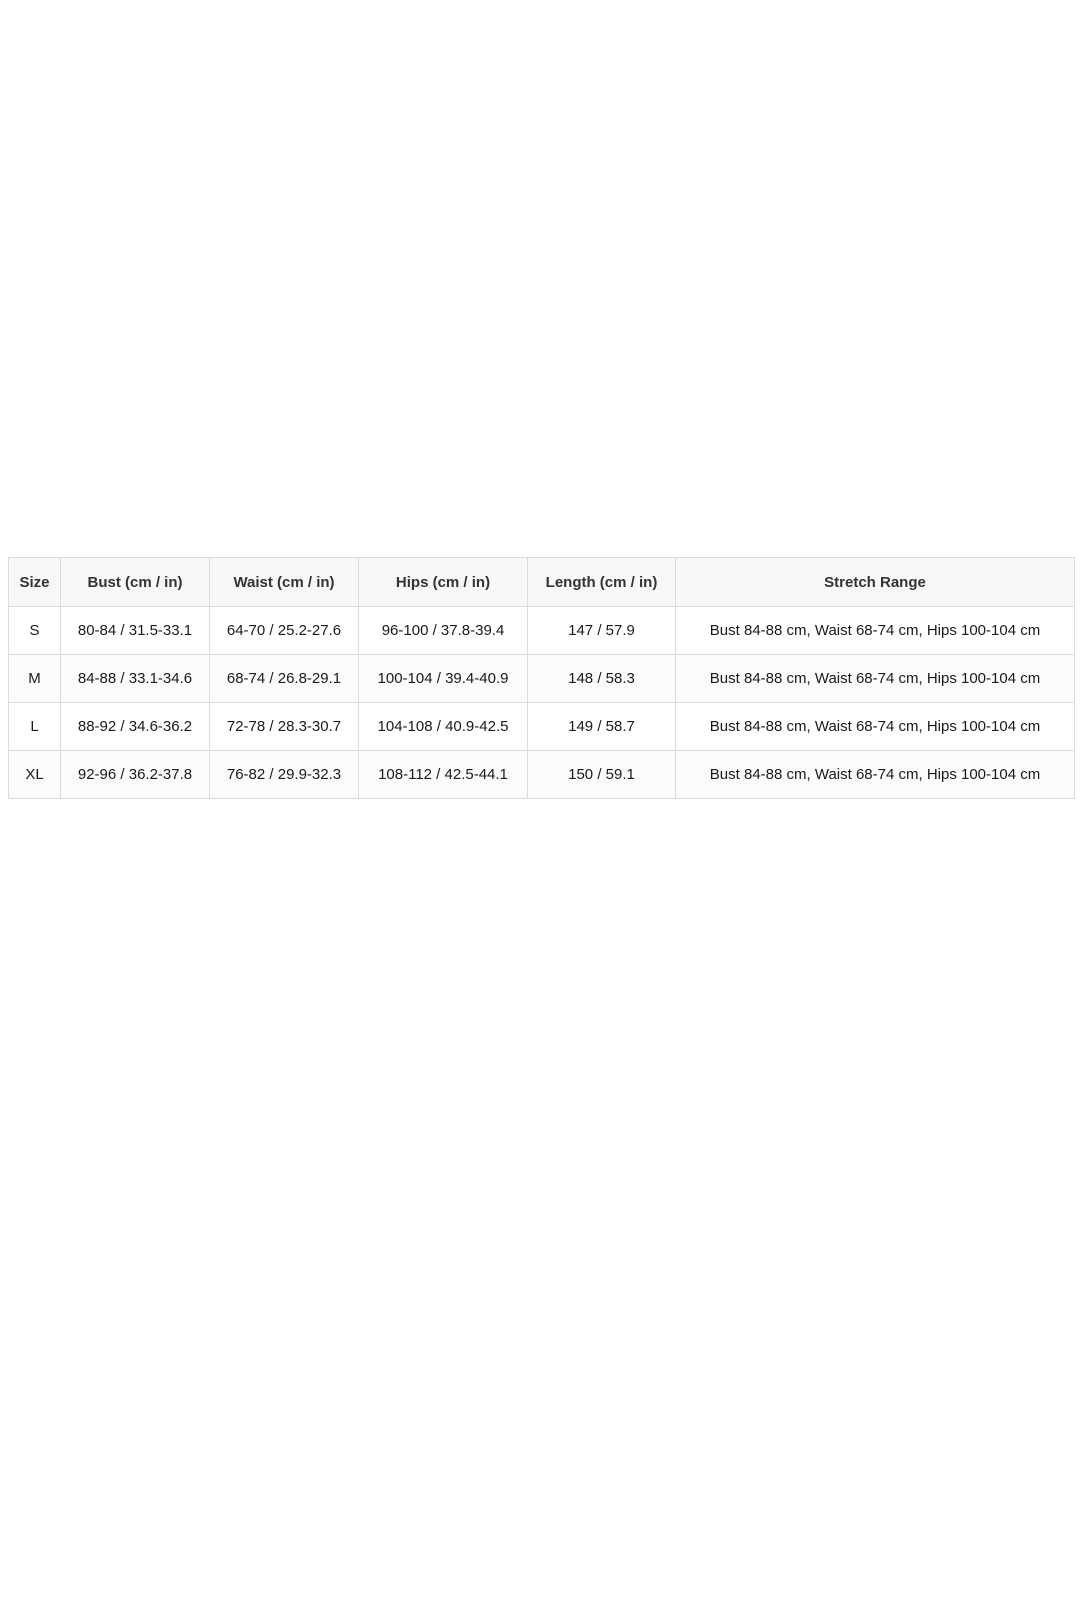 Image resolution: width=1080 pixels, height=1620 pixels. Describe the element at coordinates (135, 678) in the screenshot. I see `cell-bust: 84-88 / 33.1-34.6` at that location.